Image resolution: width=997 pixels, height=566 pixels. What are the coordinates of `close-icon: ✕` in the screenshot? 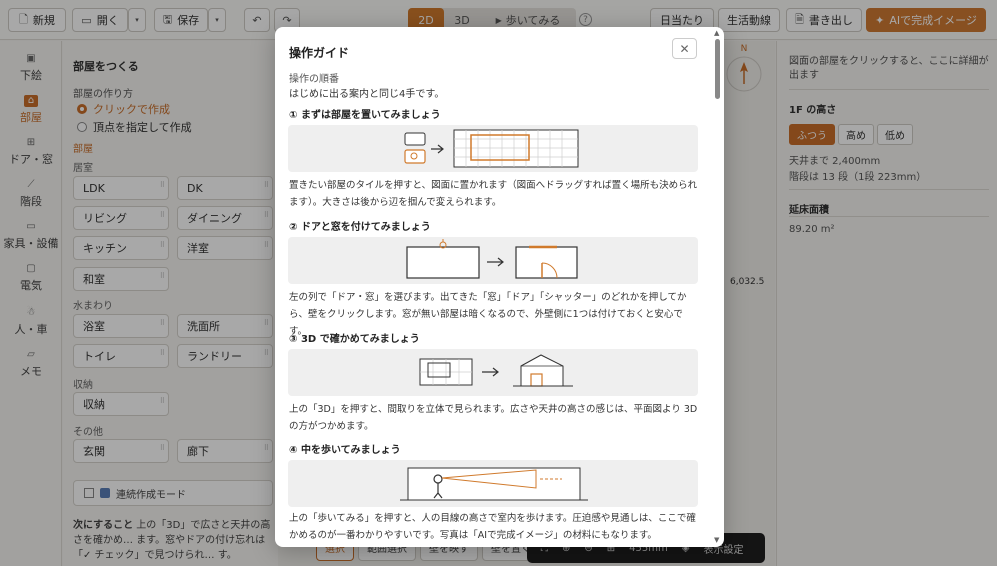 It's located at (684, 48).